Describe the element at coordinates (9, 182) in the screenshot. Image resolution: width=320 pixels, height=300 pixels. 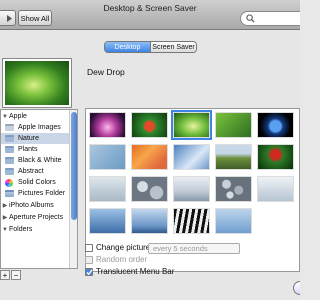
I see `color-wheel-icon` at that location.